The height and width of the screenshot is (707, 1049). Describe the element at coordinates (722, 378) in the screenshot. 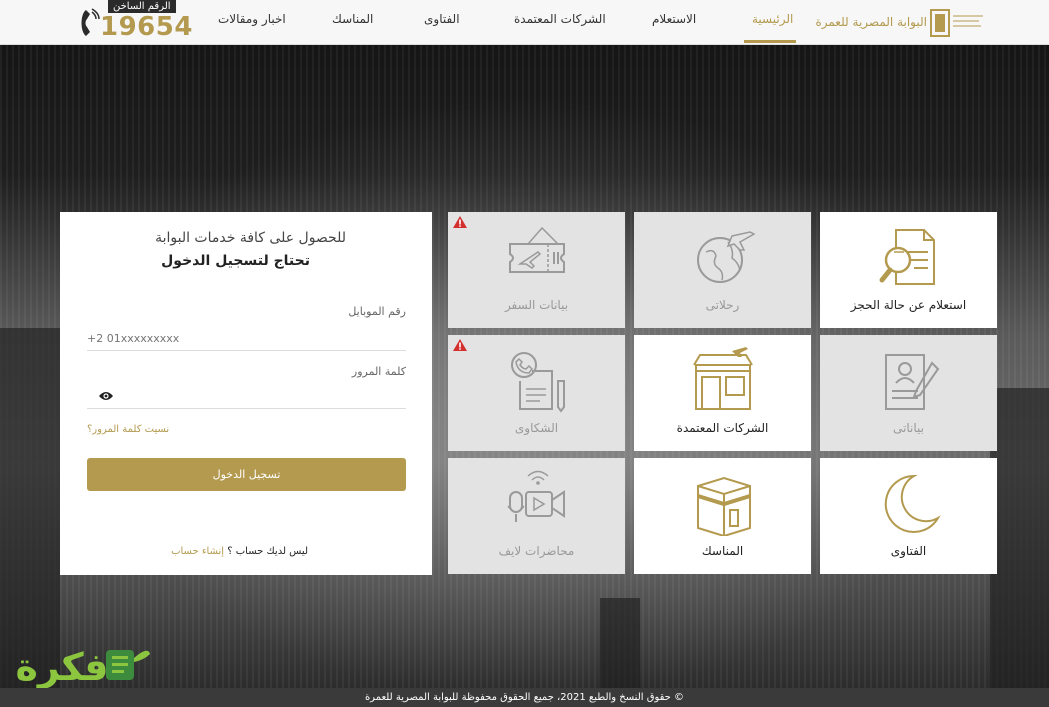

I see `agency-office-icon` at that location.